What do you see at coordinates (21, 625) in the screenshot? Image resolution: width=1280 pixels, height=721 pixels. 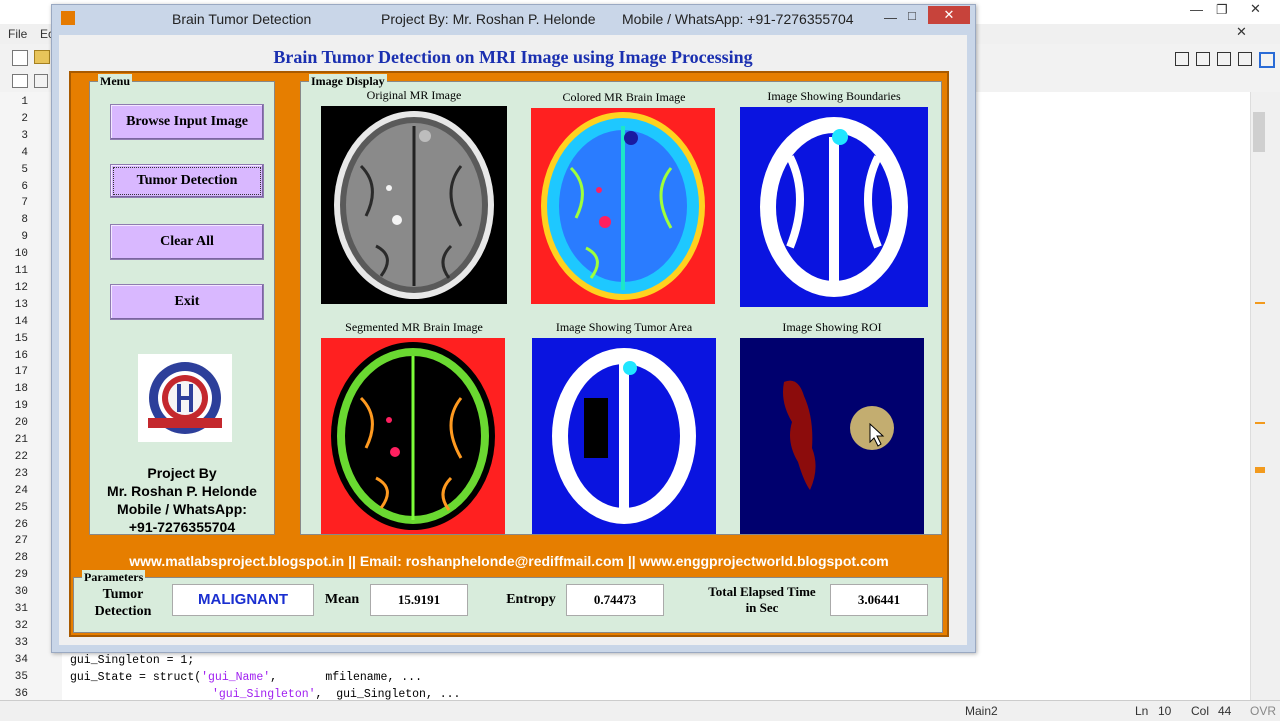 I see `line-number: 32` at bounding box center [21, 625].